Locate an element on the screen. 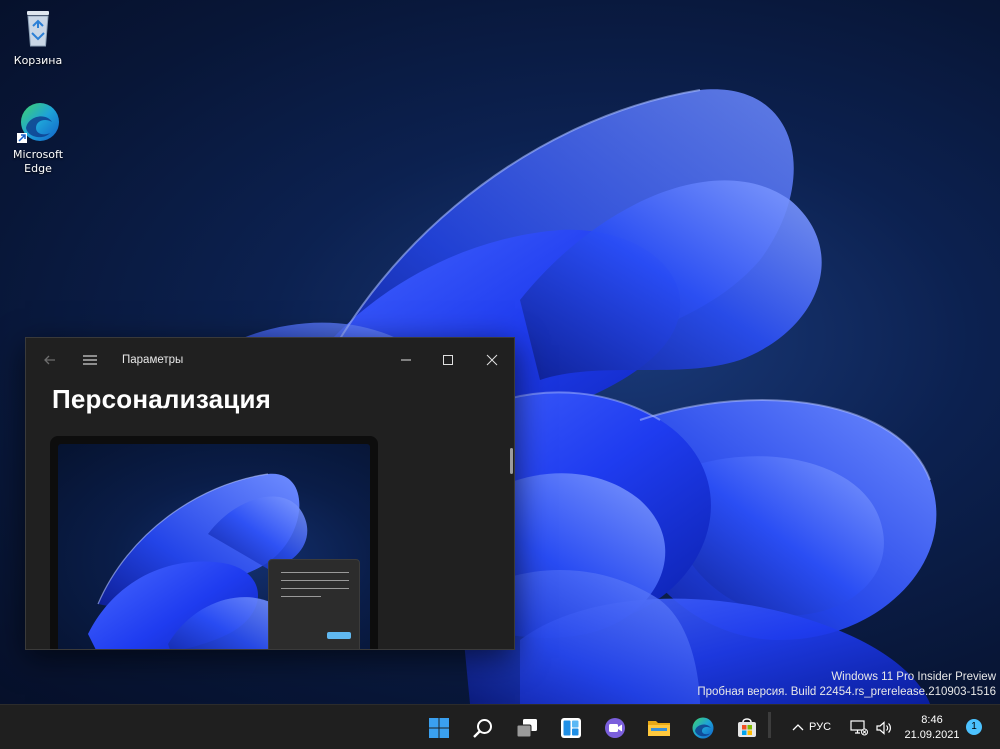 The image size is (1000, 749). minimize-button is located at coordinates (406, 360).